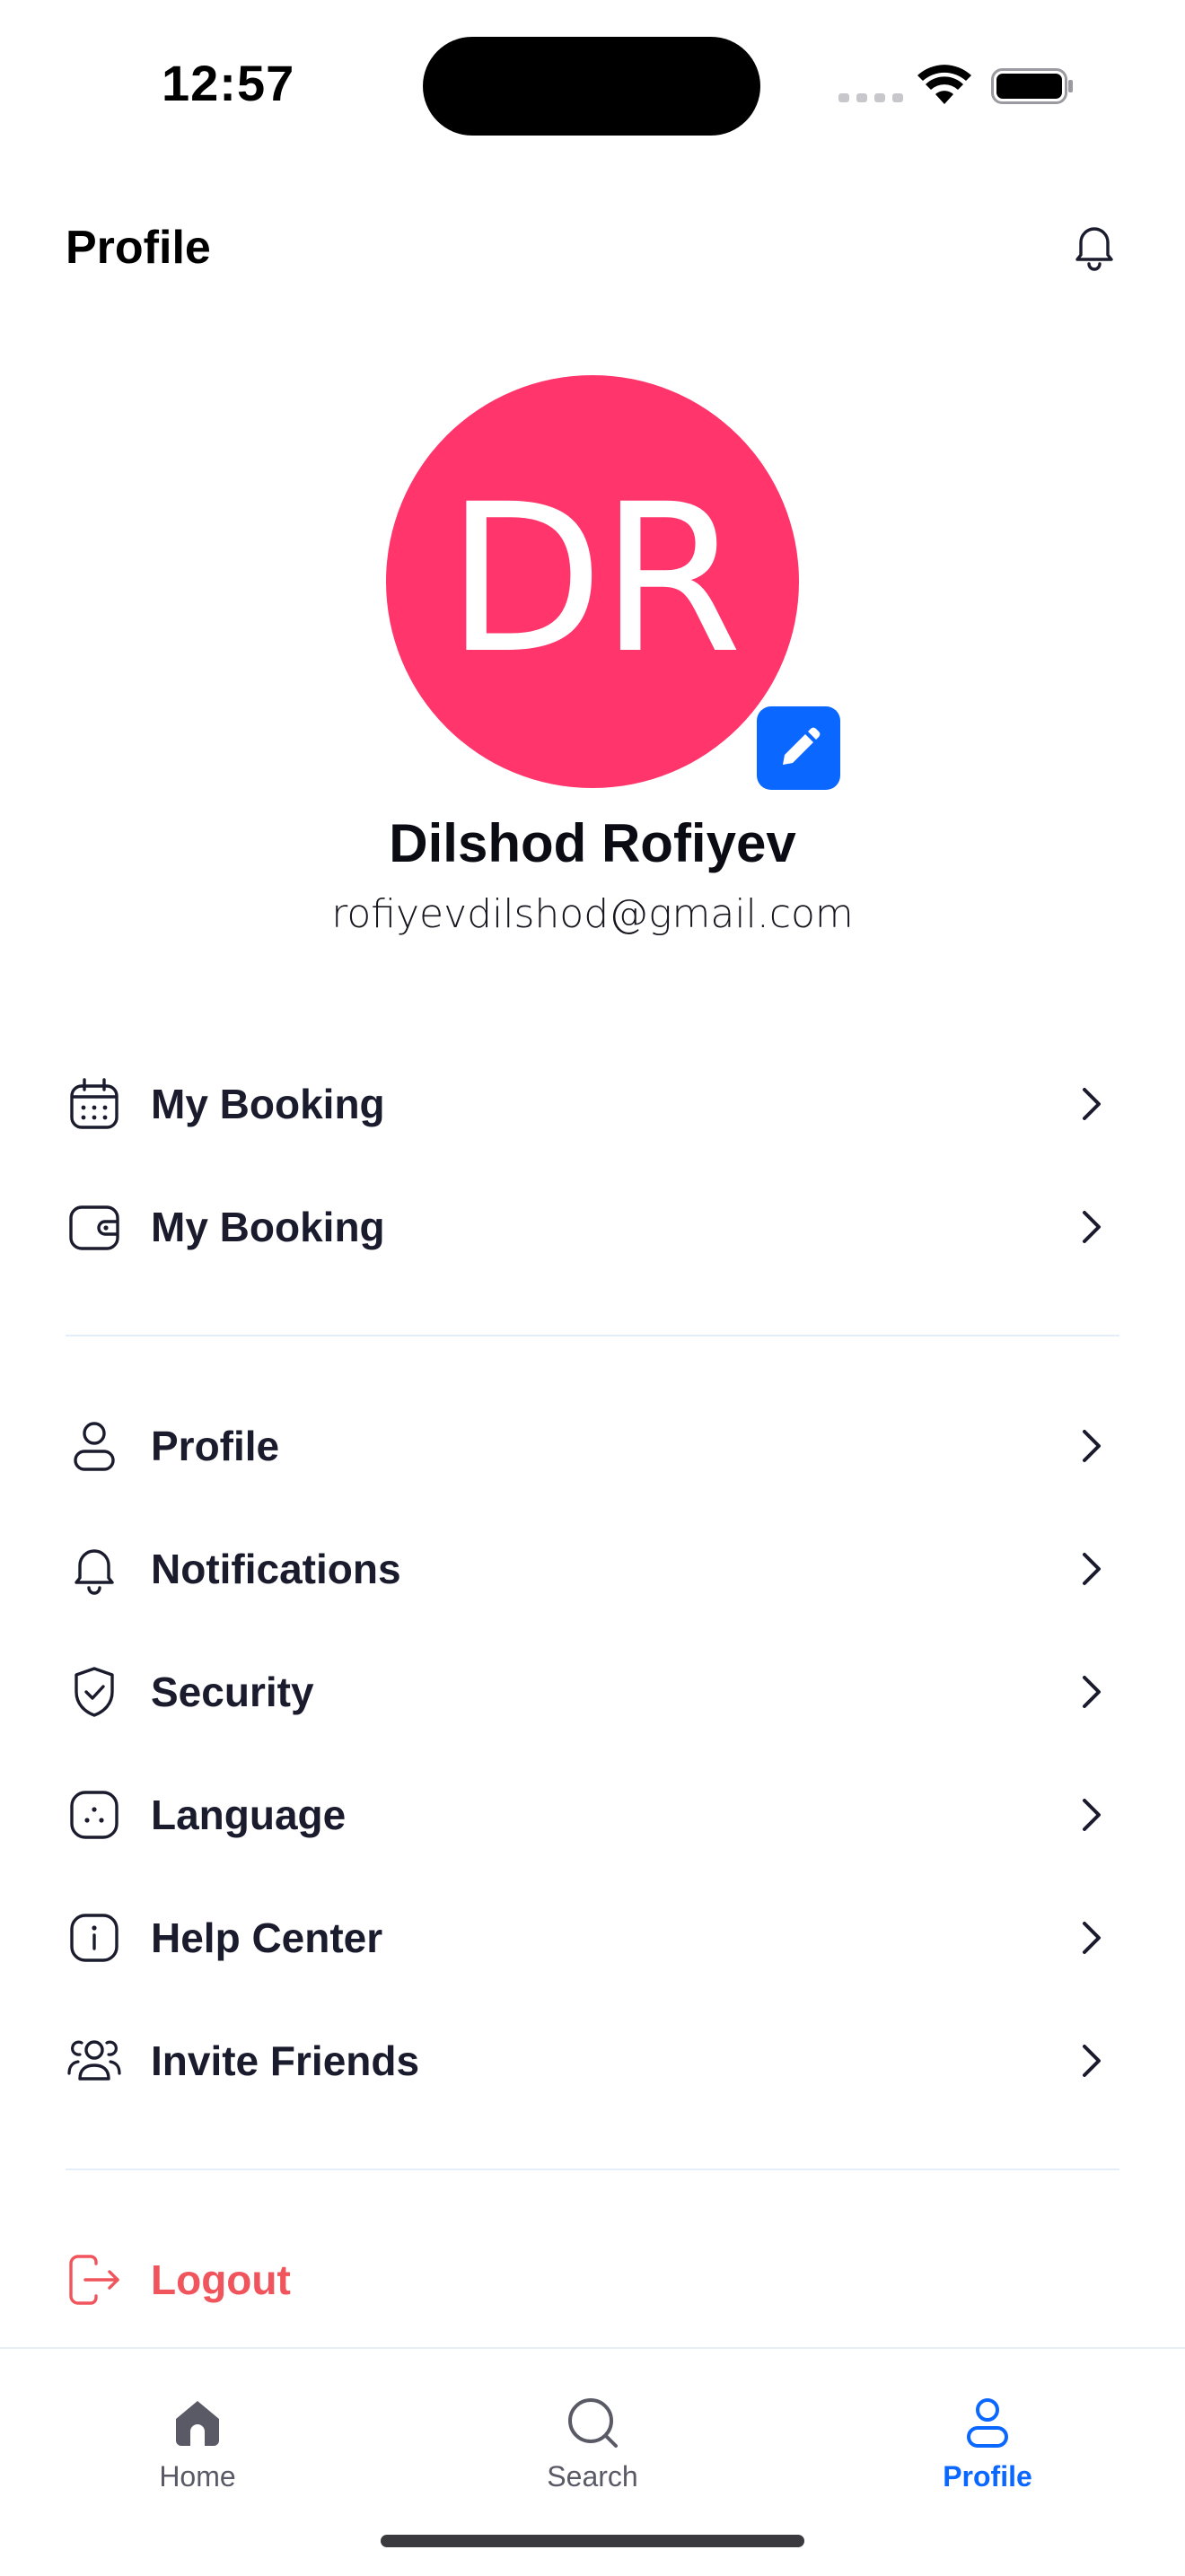 The height and width of the screenshot is (2576, 1185). What do you see at coordinates (592, 2476) in the screenshot?
I see `nav-label: Search` at bounding box center [592, 2476].